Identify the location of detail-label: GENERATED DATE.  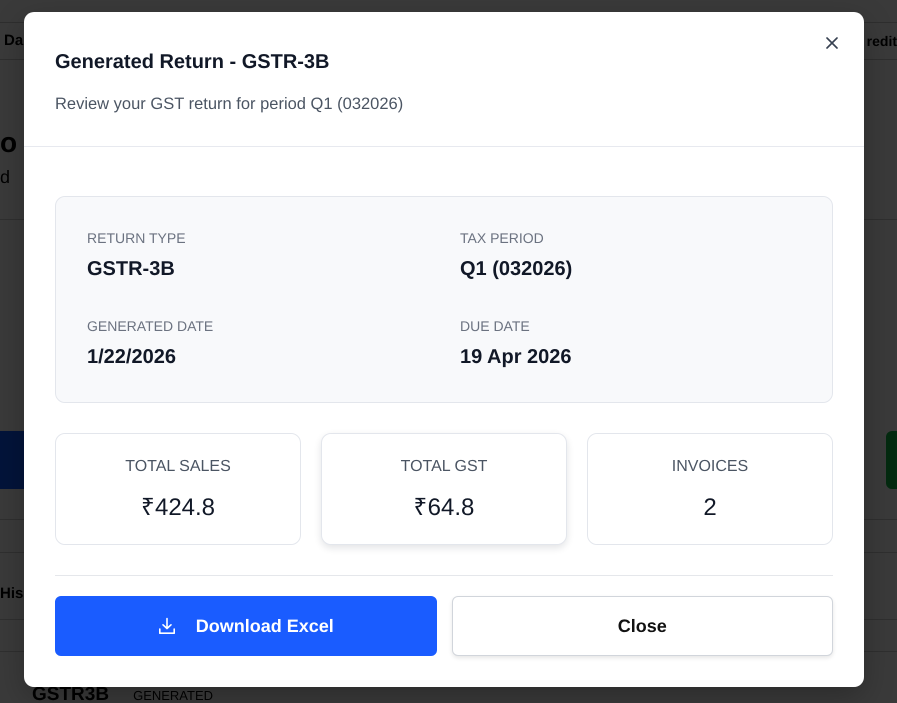
(150, 326).